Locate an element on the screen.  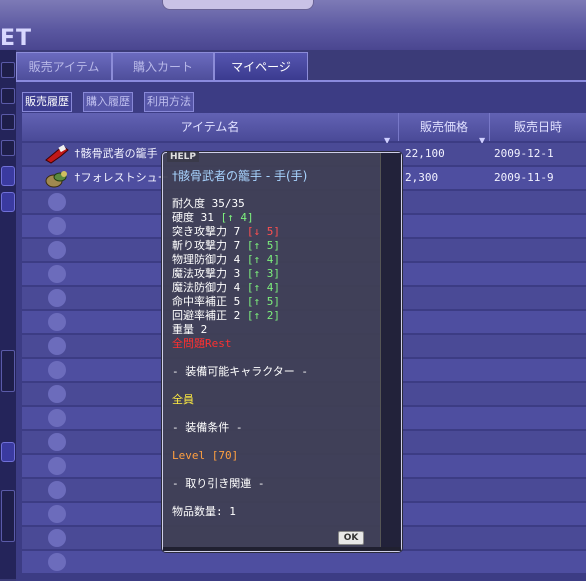
attribute-line: 全問題Rest is located at coordinates (202, 343).